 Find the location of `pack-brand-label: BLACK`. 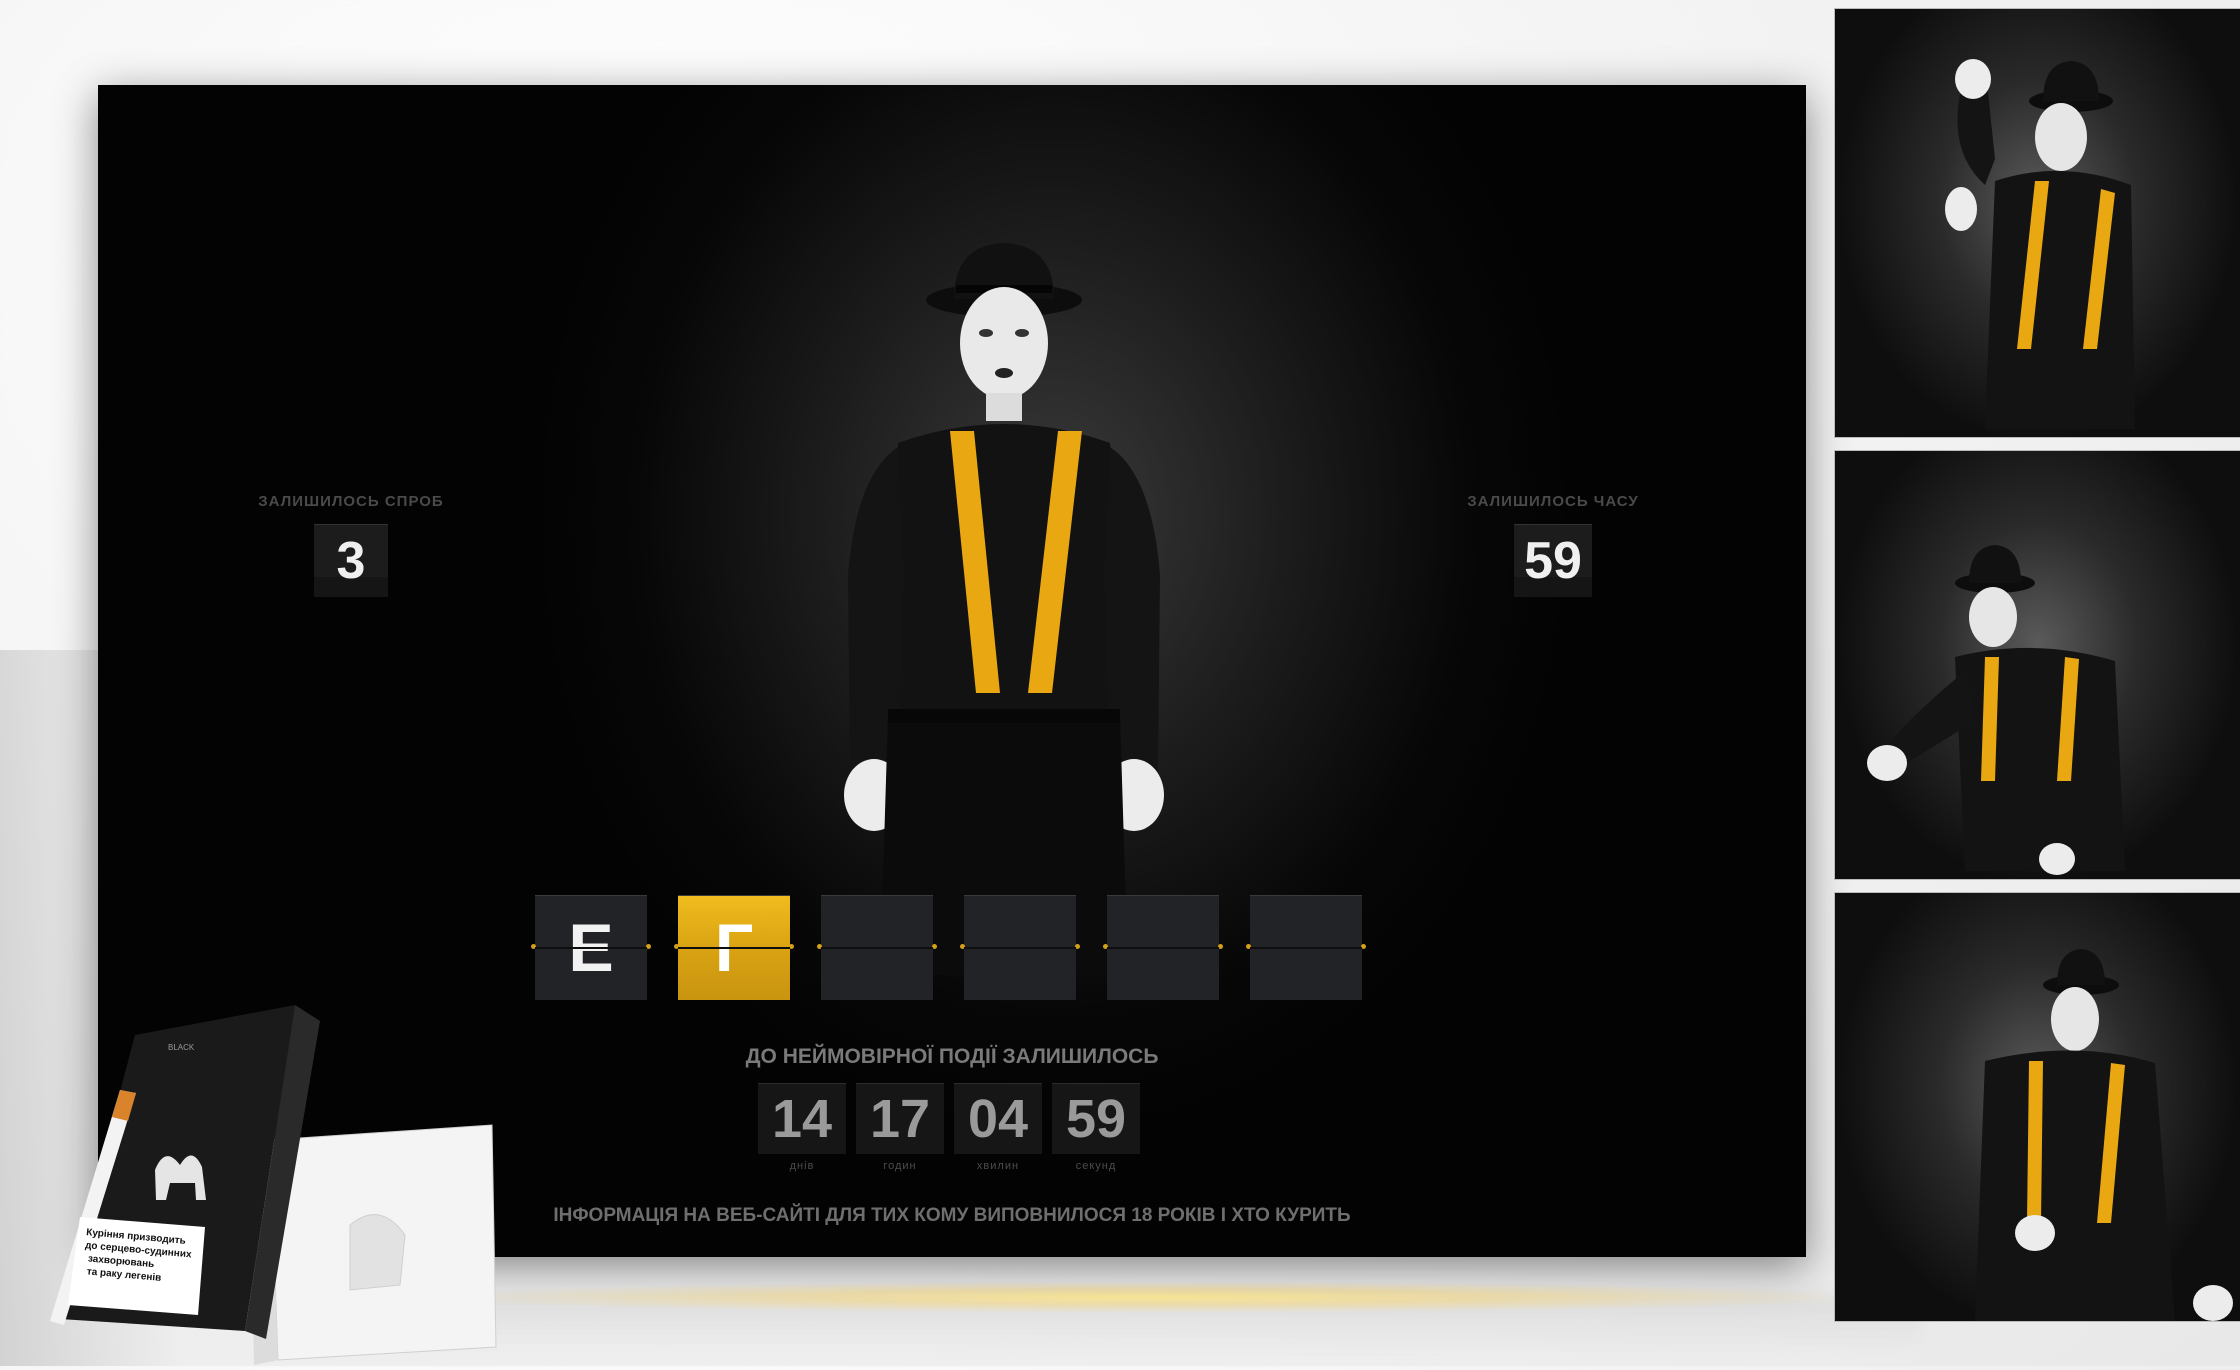

pack-brand-label: BLACK is located at coordinates (181, 1047).